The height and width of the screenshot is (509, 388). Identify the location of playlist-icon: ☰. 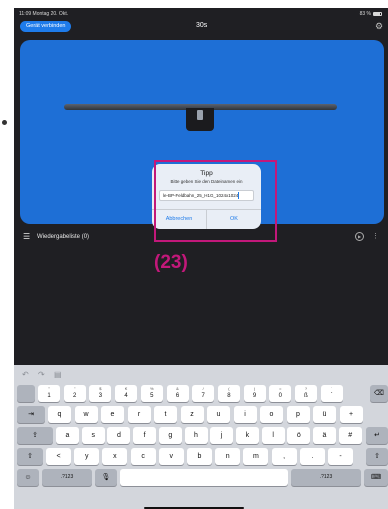
(27, 236).